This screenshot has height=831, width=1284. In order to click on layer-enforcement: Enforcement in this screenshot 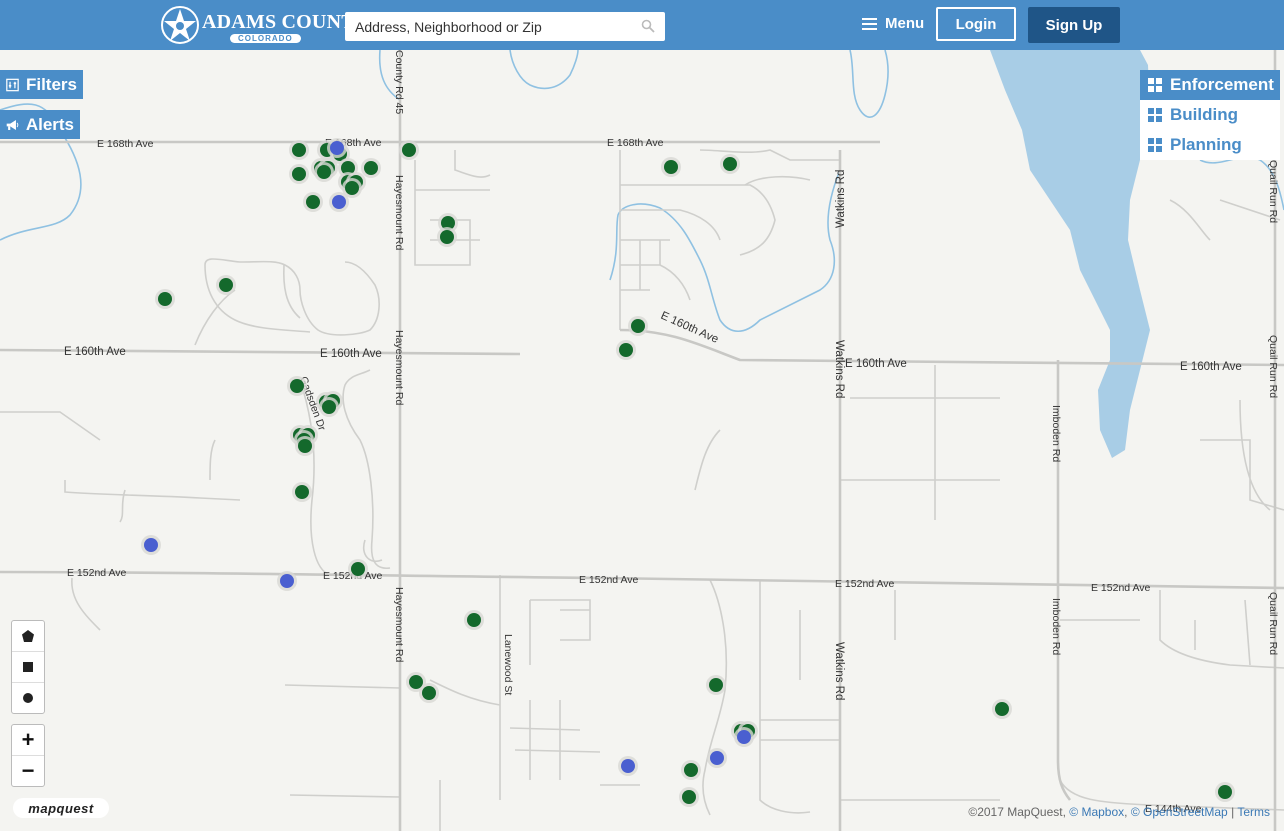, I will do `click(1210, 85)`.